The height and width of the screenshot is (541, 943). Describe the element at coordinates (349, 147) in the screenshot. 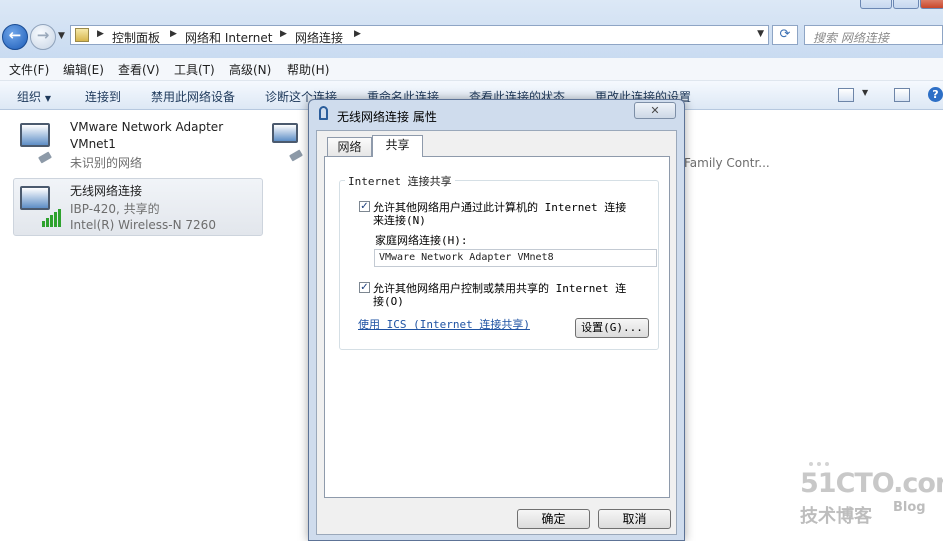

I see `tab-network: 网络` at that location.